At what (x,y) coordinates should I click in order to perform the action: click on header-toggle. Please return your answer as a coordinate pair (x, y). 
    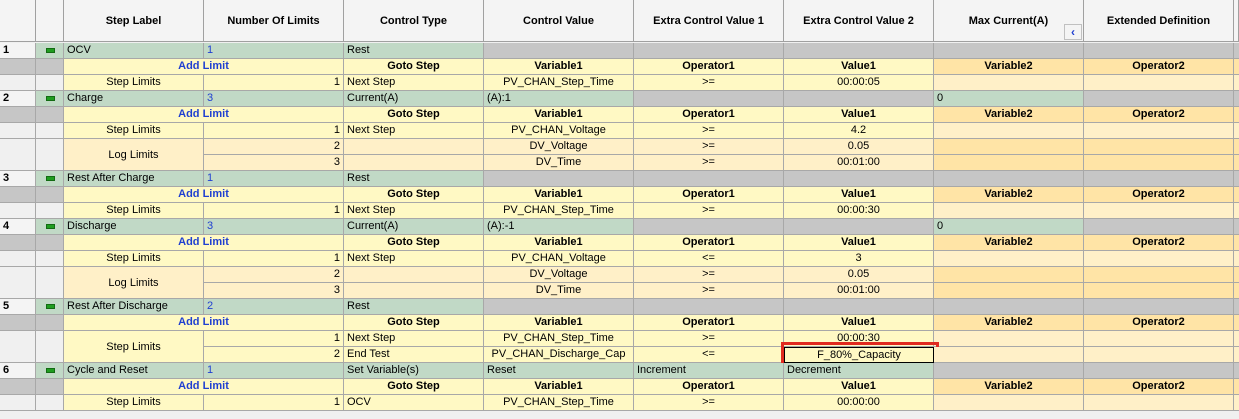
    Looking at the image, I should click on (50, 21).